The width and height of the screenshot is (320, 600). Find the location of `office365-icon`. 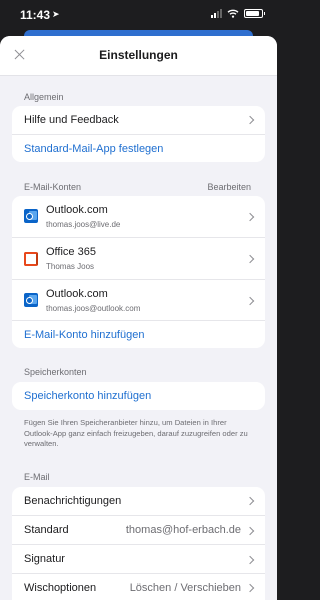

office365-icon is located at coordinates (31, 259).